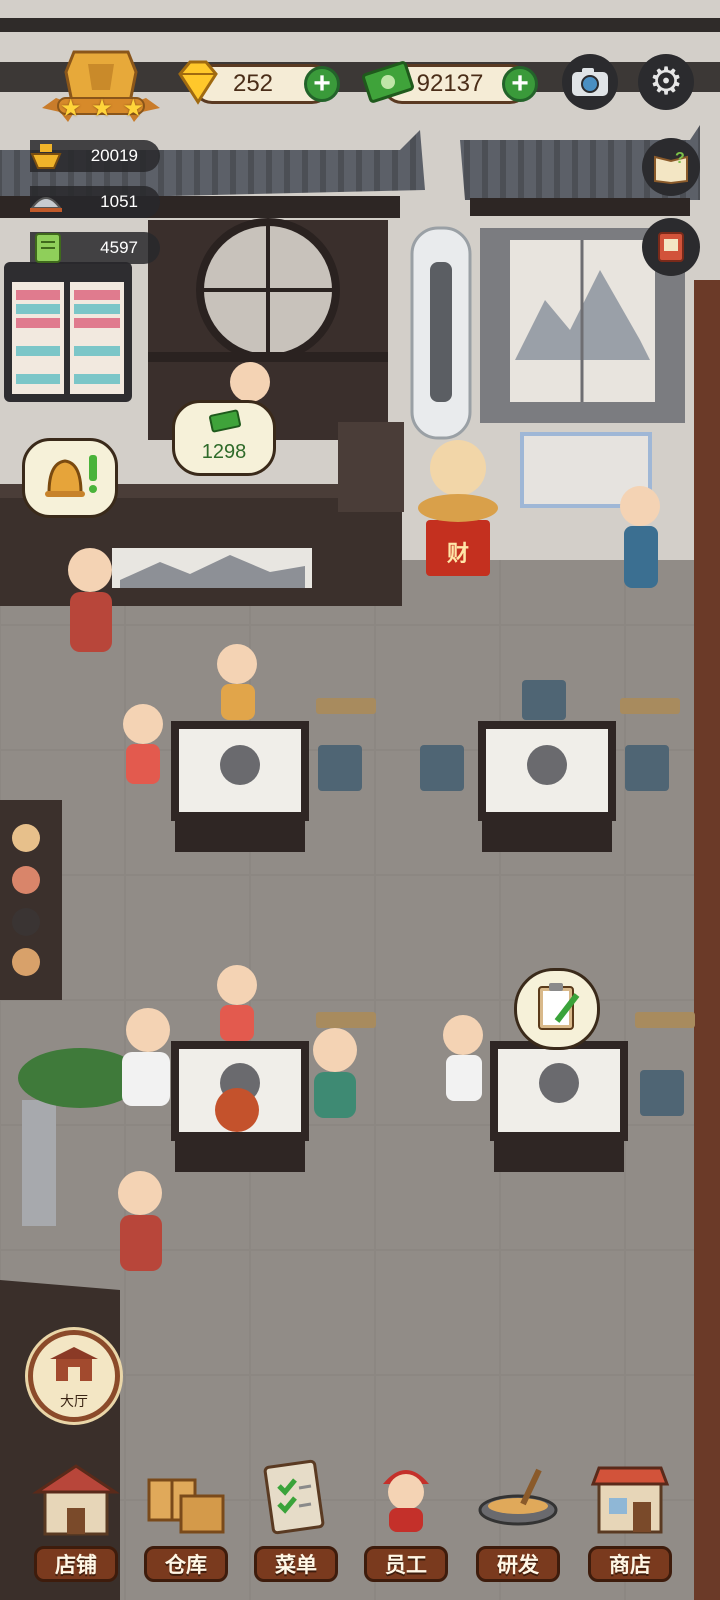 This screenshot has width=720, height=1600. What do you see at coordinates (520, 84) in the screenshot?
I see `add-cash-button: +` at bounding box center [520, 84].